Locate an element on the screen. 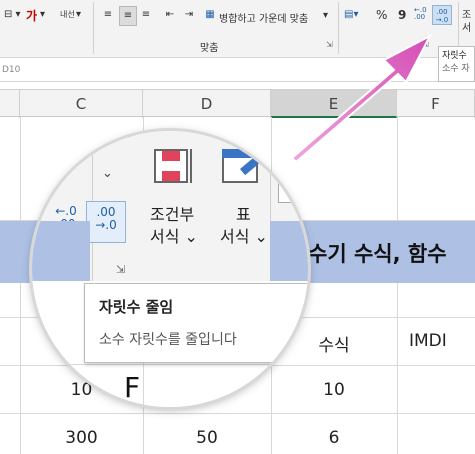  arrow-shape is located at coordinates (361, 98).